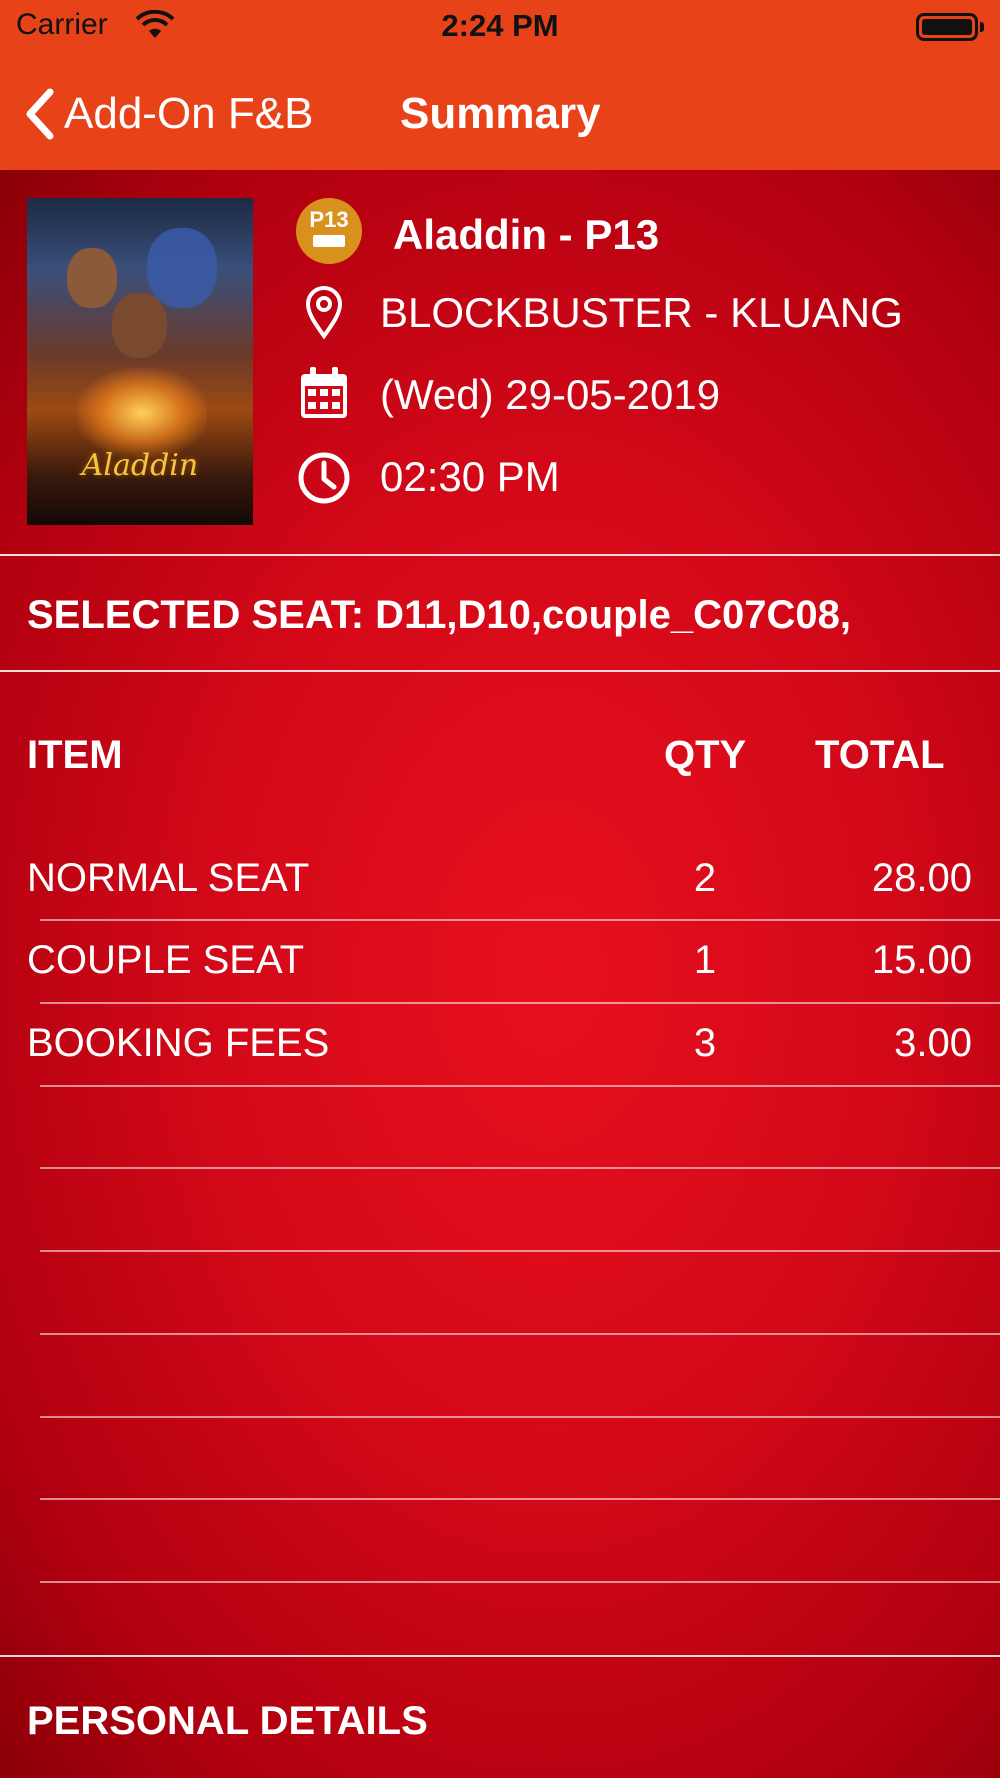  I want to click on show-date: (Wed) 29-05-2019, so click(550, 394).